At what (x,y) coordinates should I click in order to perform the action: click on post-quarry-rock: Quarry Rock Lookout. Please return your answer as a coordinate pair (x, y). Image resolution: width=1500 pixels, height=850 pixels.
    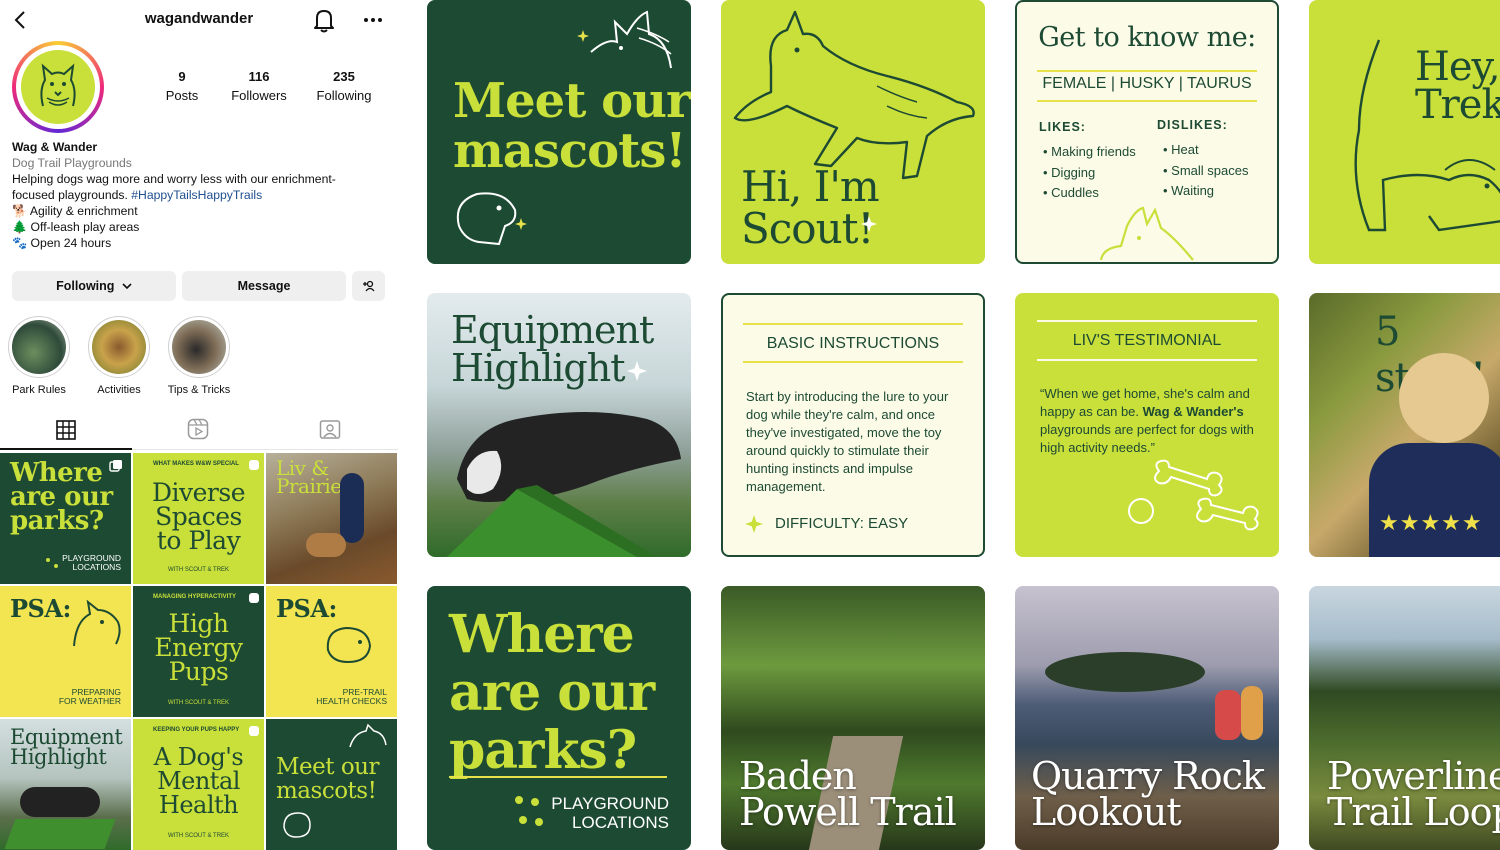
    Looking at the image, I should click on (1147, 718).